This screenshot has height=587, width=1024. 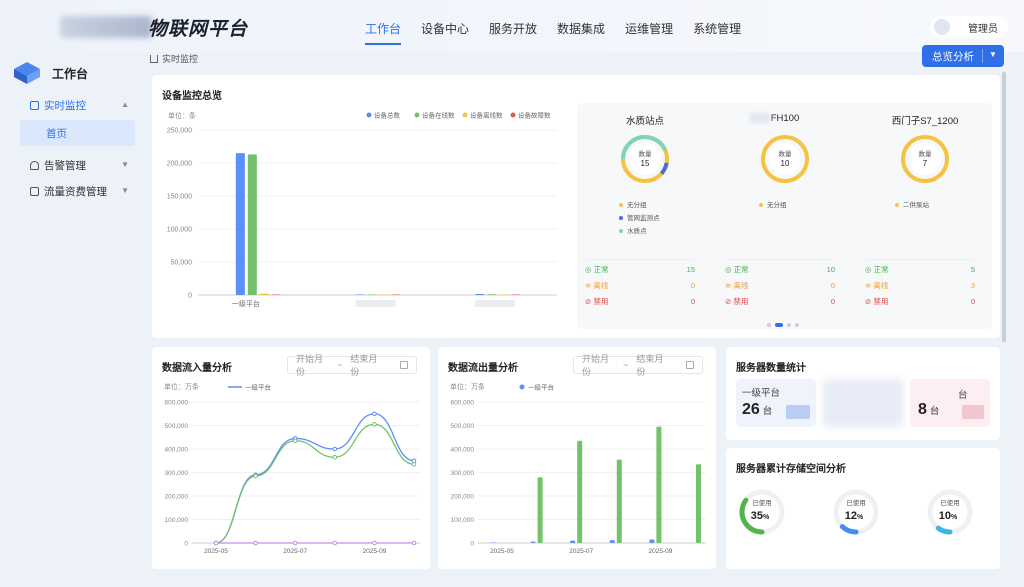 I want to click on station-name: 水质站点, so click(x=644, y=121).